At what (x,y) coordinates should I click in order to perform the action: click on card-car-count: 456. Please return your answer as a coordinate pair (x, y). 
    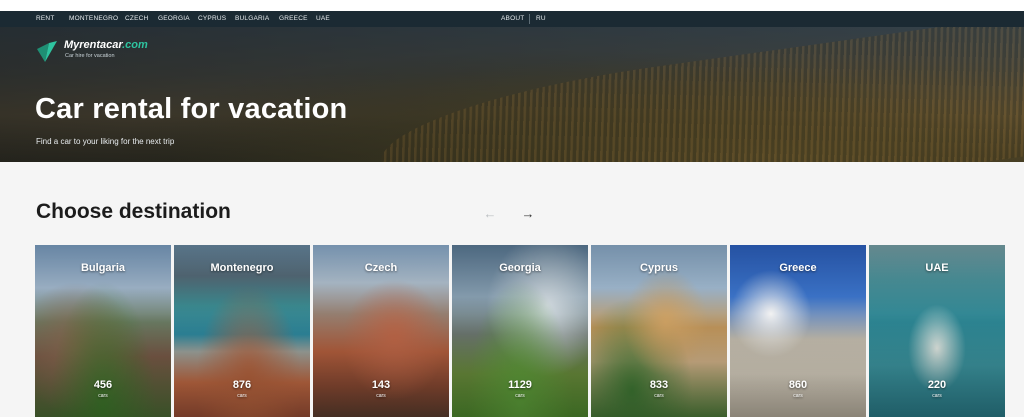
    Looking at the image, I should click on (103, 385).